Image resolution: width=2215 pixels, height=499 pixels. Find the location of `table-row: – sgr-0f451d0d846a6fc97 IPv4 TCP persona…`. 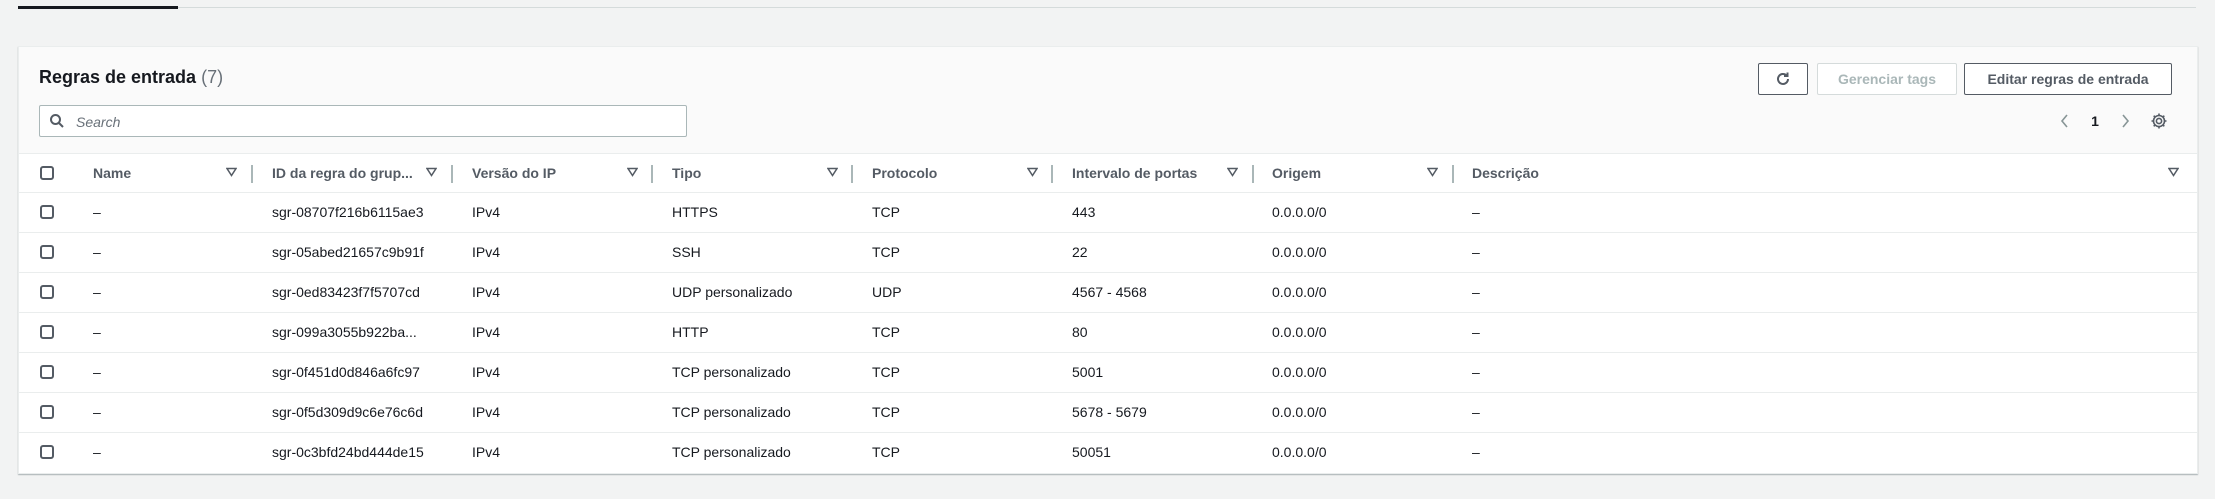

table-row: – sgr-0f451d0d846a6fc97 IPv4 TCP persona… is located at coordinates (1108, 372).